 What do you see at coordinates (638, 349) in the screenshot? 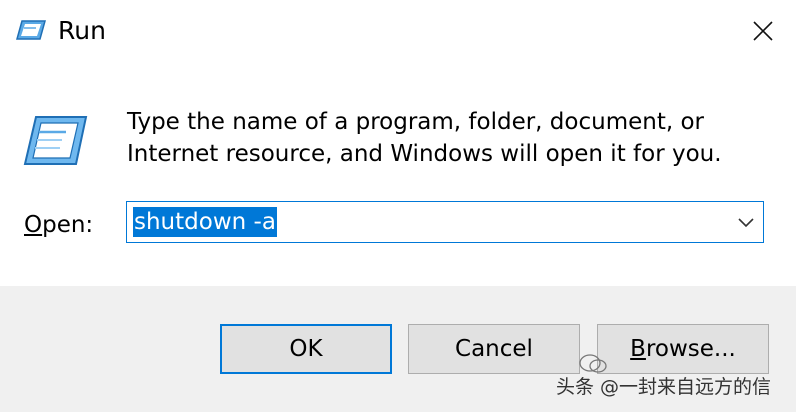
I see `browse-mnemonic: B` at bounding box center [638, 349].